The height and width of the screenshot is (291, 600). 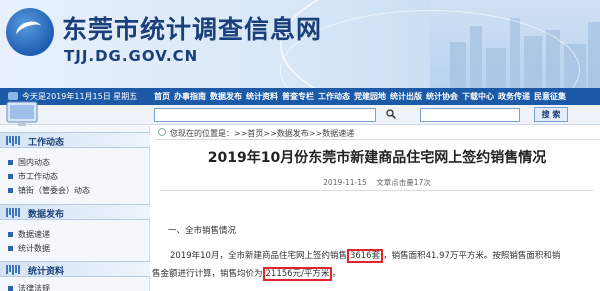 What do you see at coordinates (46, 215) in the screenshot?
I see `sidebar-section-title: 数据发布` at bounding box center [46, 215].